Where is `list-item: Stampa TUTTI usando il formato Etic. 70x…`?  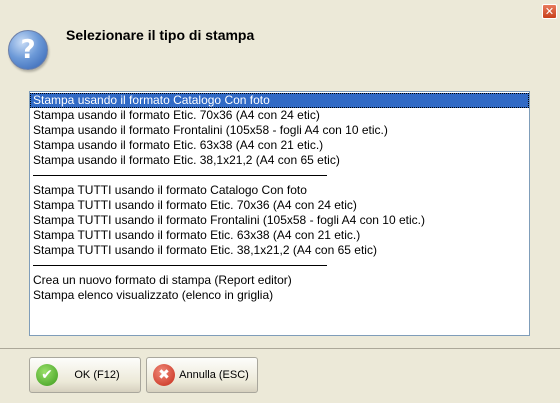
list-item: Stampa TUTTI usando il formato Etic. 70x… is located at coordinates (279, 205).